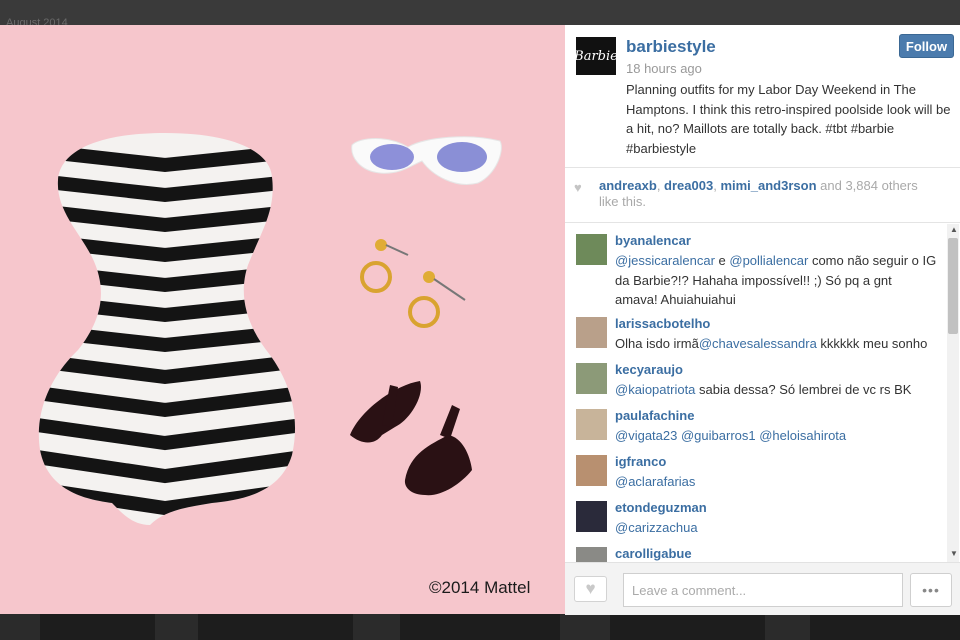 This screenshot has height=640, width=960. I want to click on comment-fragment: sabia dessa? Só lembrei de vc rs BK, so click(803, 389).